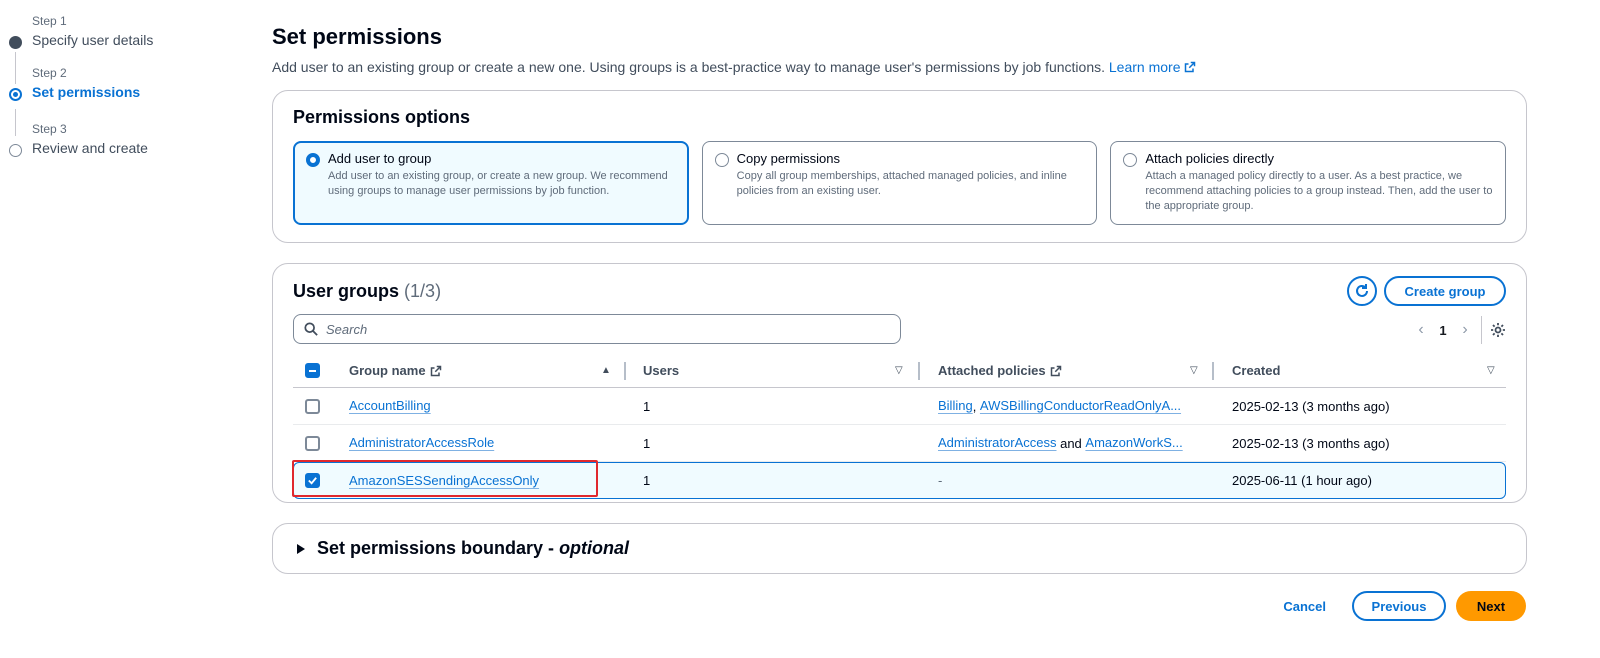  What do you see at coordinates (49, 129) in the screenshot?
I see `step-number: Step 3` at bounding box center [49, 129].